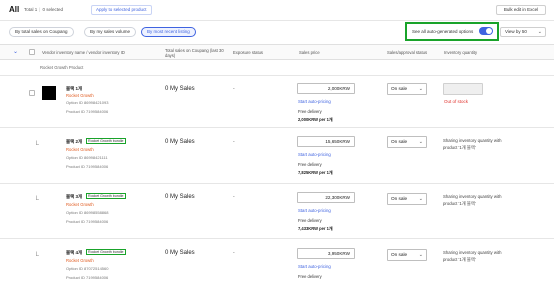  What do you see at coordinates (521, 10) in the screenshot?
I see `bulk-edit-excel-button: Bulk edit in Excel` at bounding box center [521, 10].